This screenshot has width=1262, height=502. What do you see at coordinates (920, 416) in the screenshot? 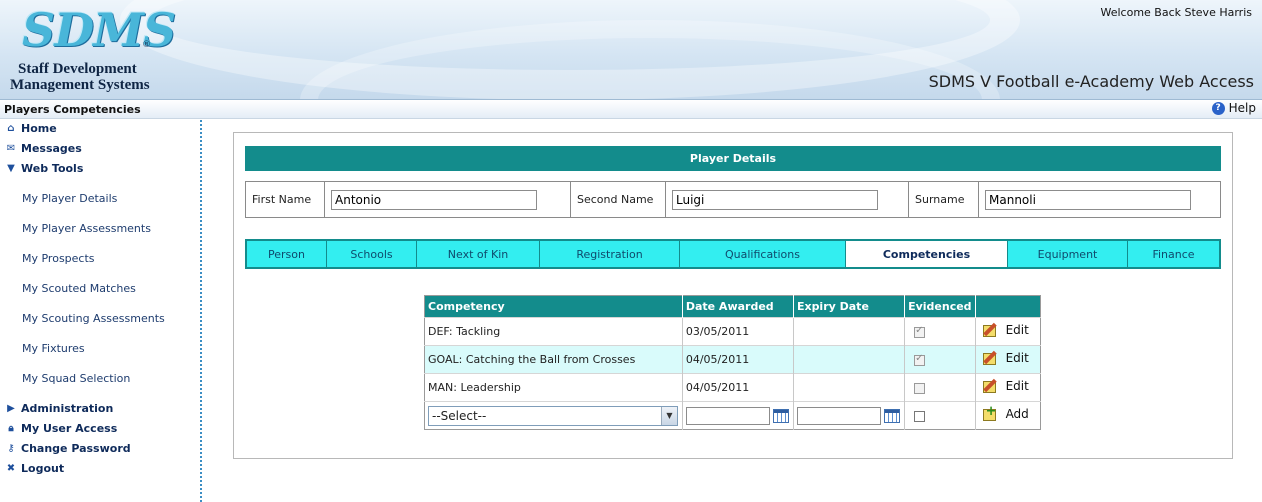
I see `evidenced-checkbox-input` at bounding box center [920, 416].